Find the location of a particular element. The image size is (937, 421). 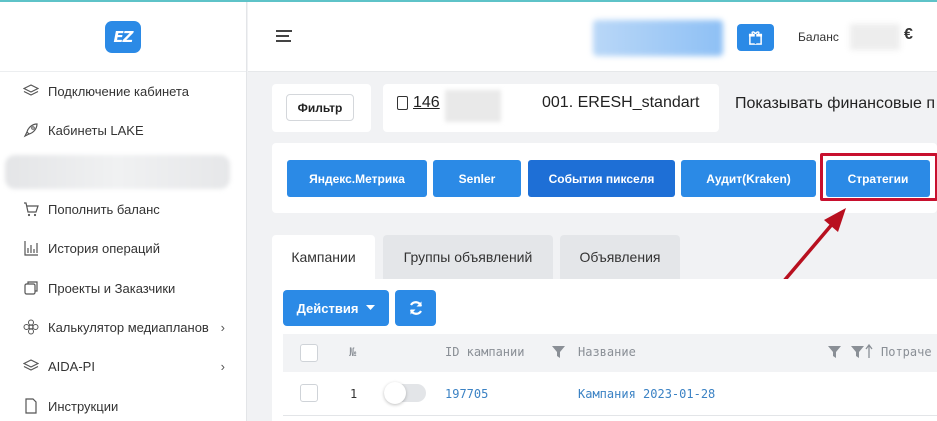

sidebar-item-label: Калькулятор медиапланов is located at coordinates (128, 327).